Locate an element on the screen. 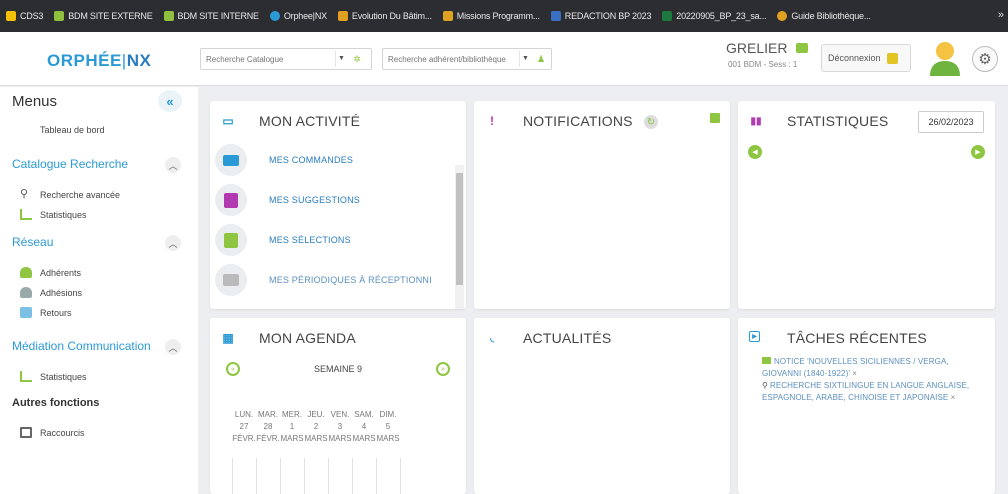 This screenshot has width=1008, height=494. section-autres-fonctions: Autres fonctions is located at coordinates (55, 403).